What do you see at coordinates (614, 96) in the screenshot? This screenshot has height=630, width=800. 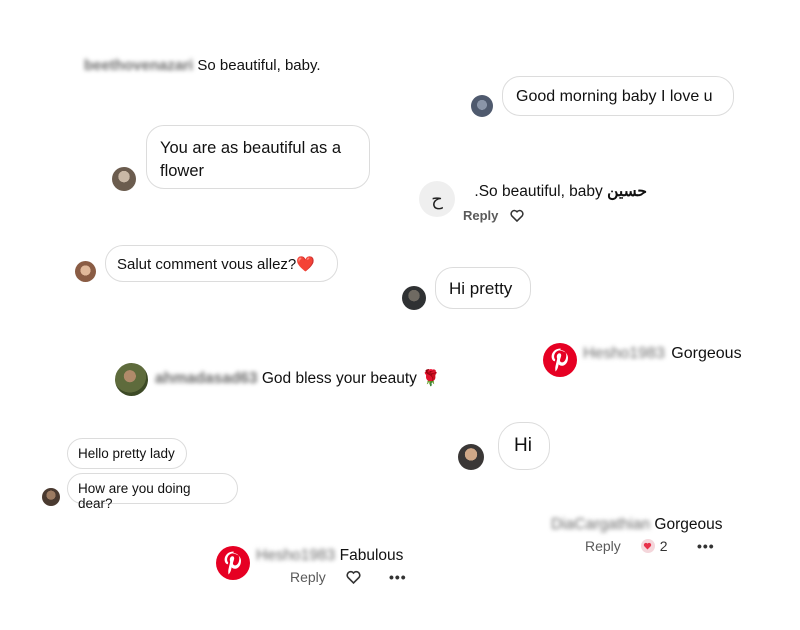 I see `message-text: Good morning baby I love u` at bounding box center [614, 96].